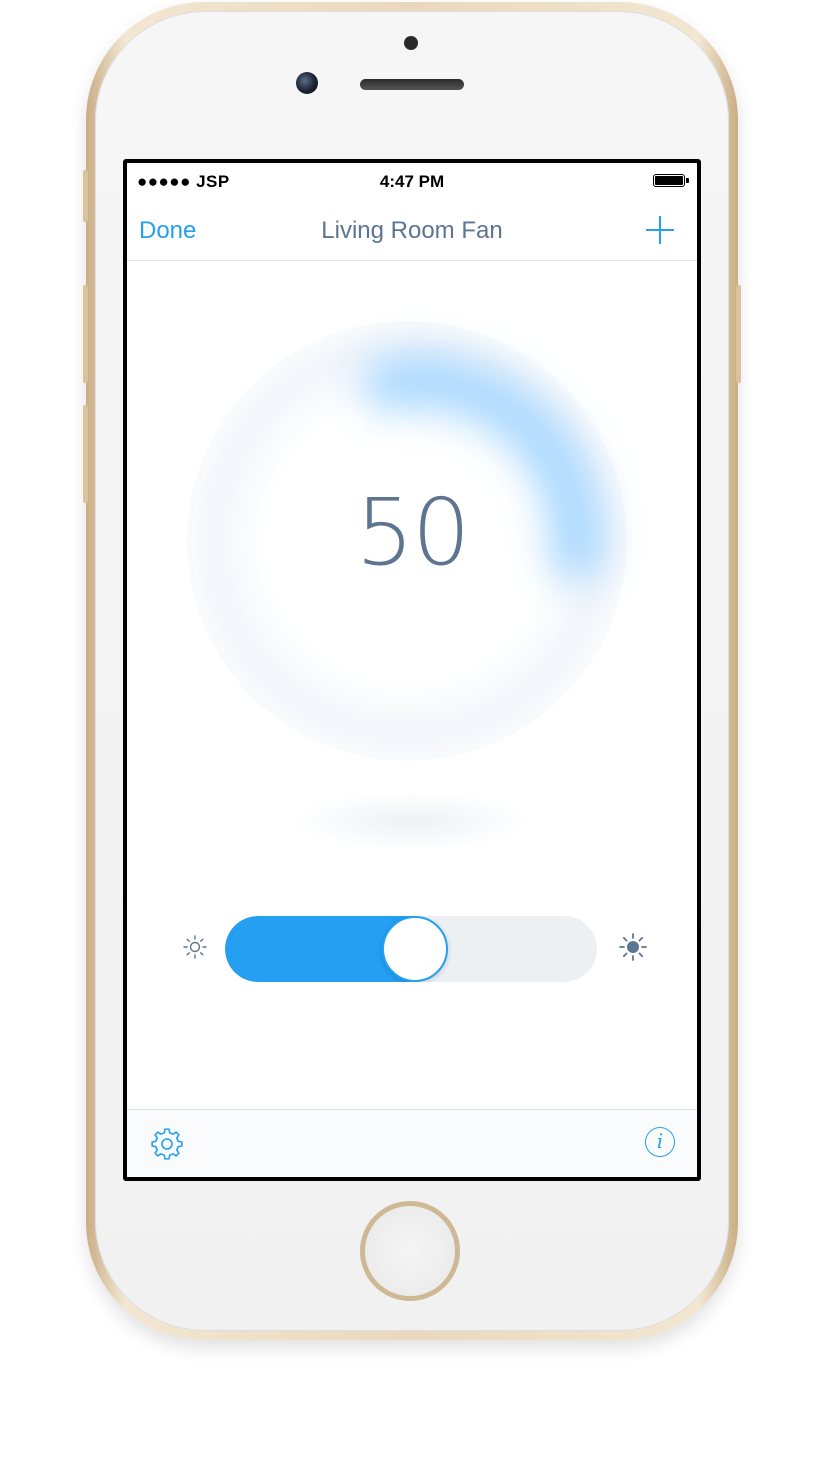 The width and height of the screenshot is (833, 1475). What do you see at coordinates (412, 84) in the screenshot?
I see `earpiece-speaker` at bounding box center [412, 84].